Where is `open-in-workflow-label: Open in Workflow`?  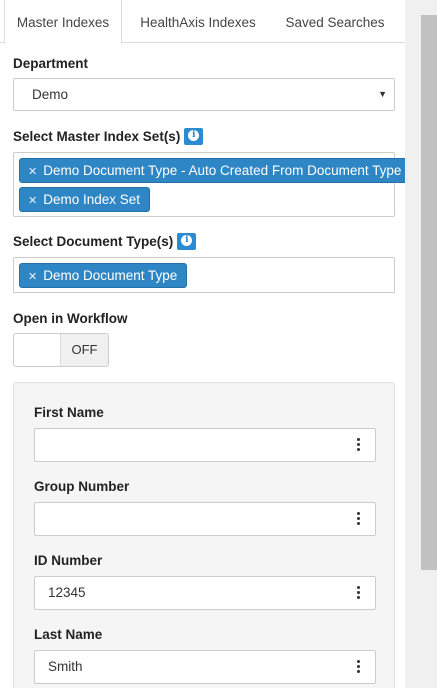 open-in-workflow-label: Open in Workflow is located at coordinates (70, 318).